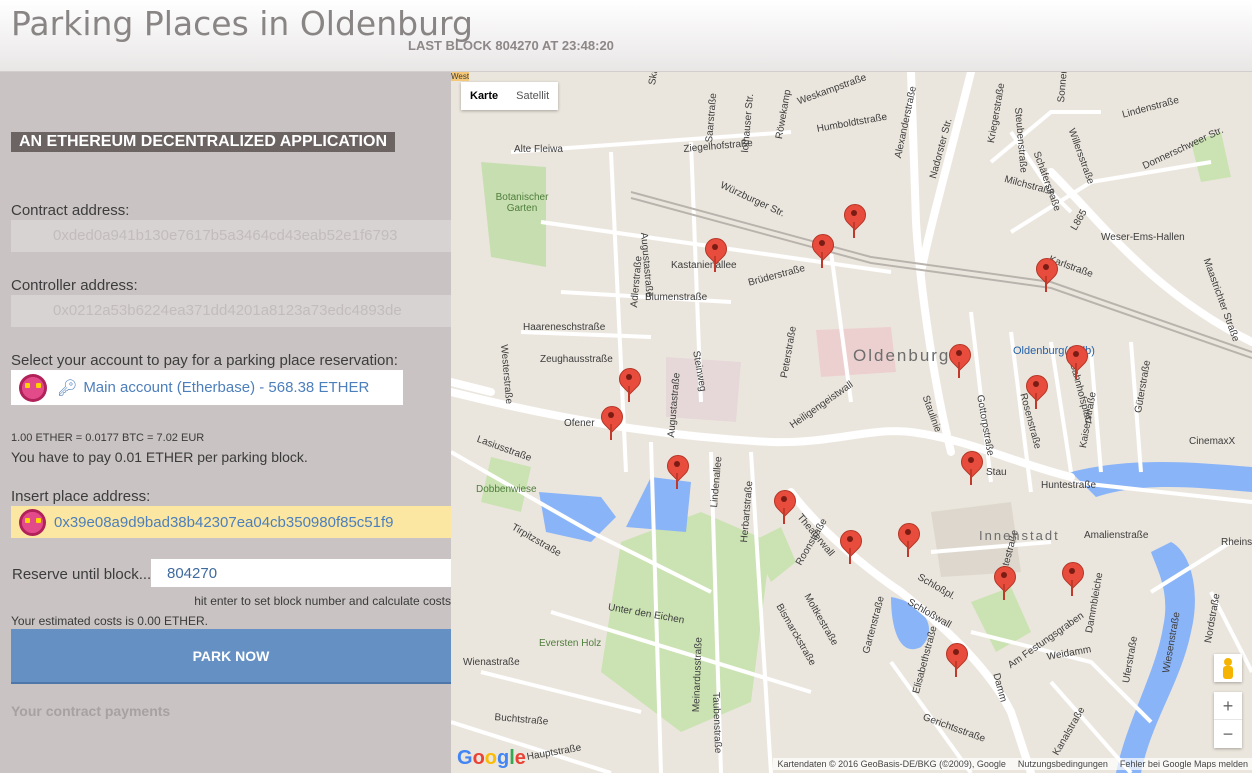 This screenshot has height=773, width=1252. I want to click on street-label: Amalienstraße, so click(1116, 535).